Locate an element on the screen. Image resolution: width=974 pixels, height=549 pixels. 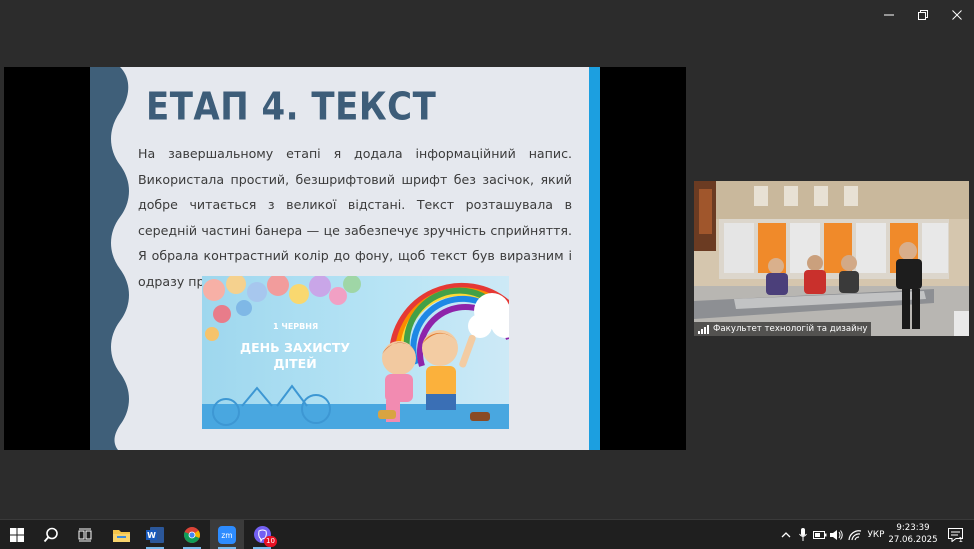
zoom-button: zm is located at coordinates (227, 534).